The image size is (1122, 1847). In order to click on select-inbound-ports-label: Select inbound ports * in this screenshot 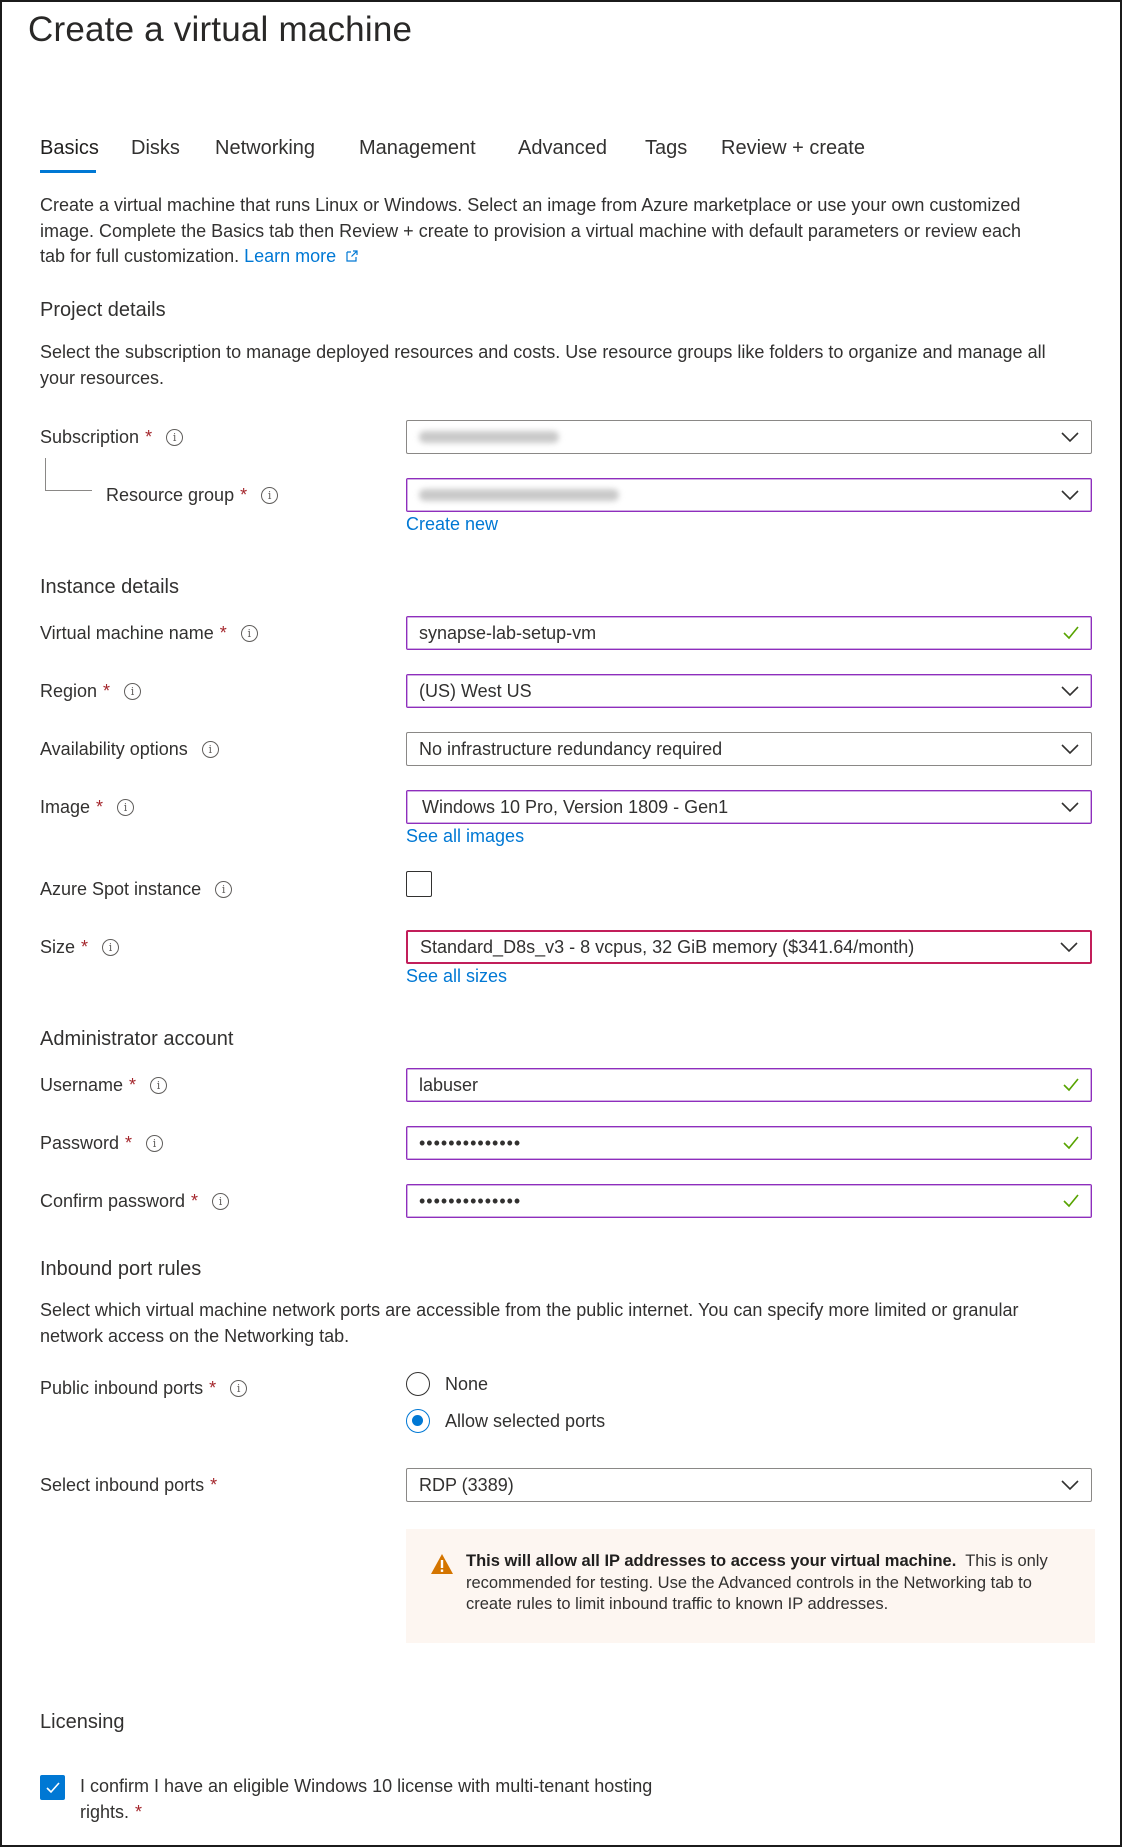, I will do `click(128, 1485)`.